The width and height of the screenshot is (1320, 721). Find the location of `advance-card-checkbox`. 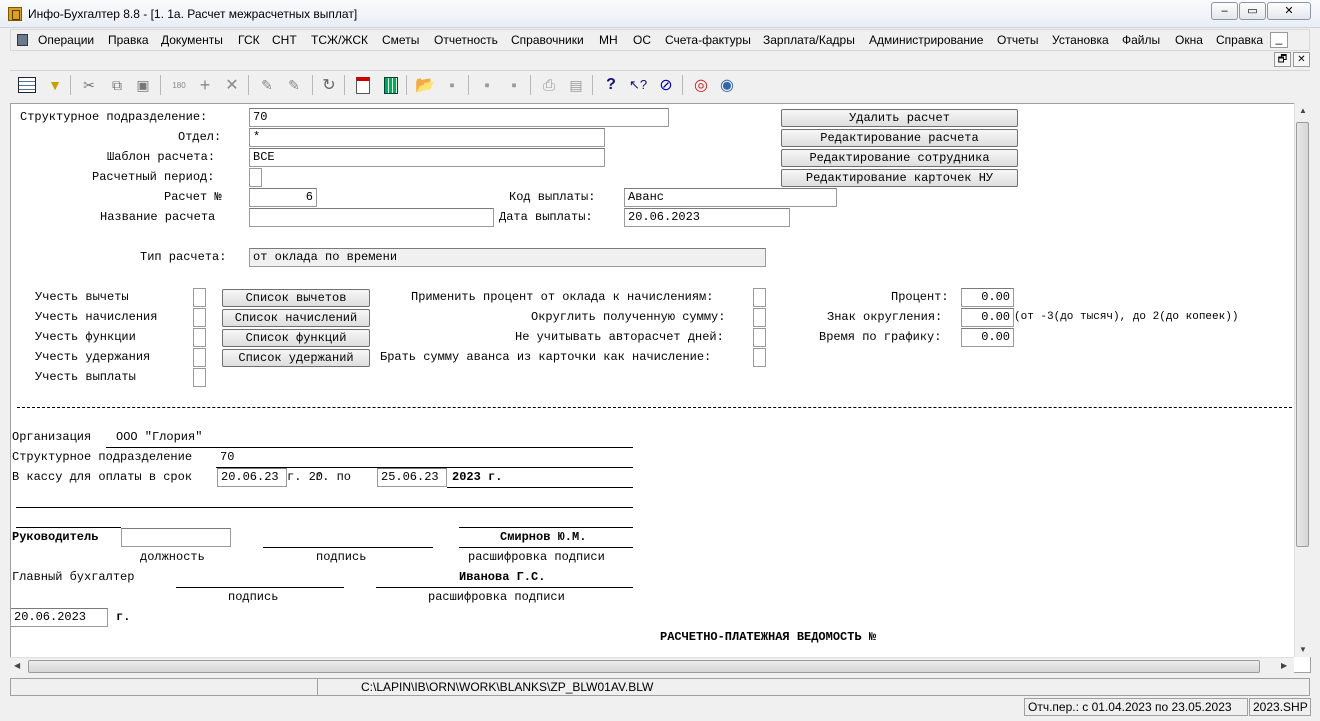

advance-card-checkbox is located at coordinates (759, 357).